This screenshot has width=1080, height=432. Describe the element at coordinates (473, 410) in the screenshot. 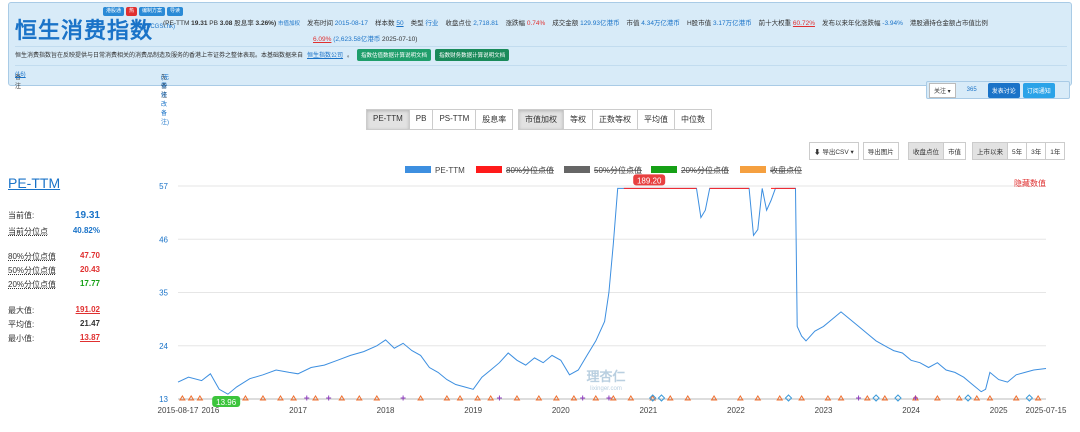

I see `x-tick-label: 2019` at that location.